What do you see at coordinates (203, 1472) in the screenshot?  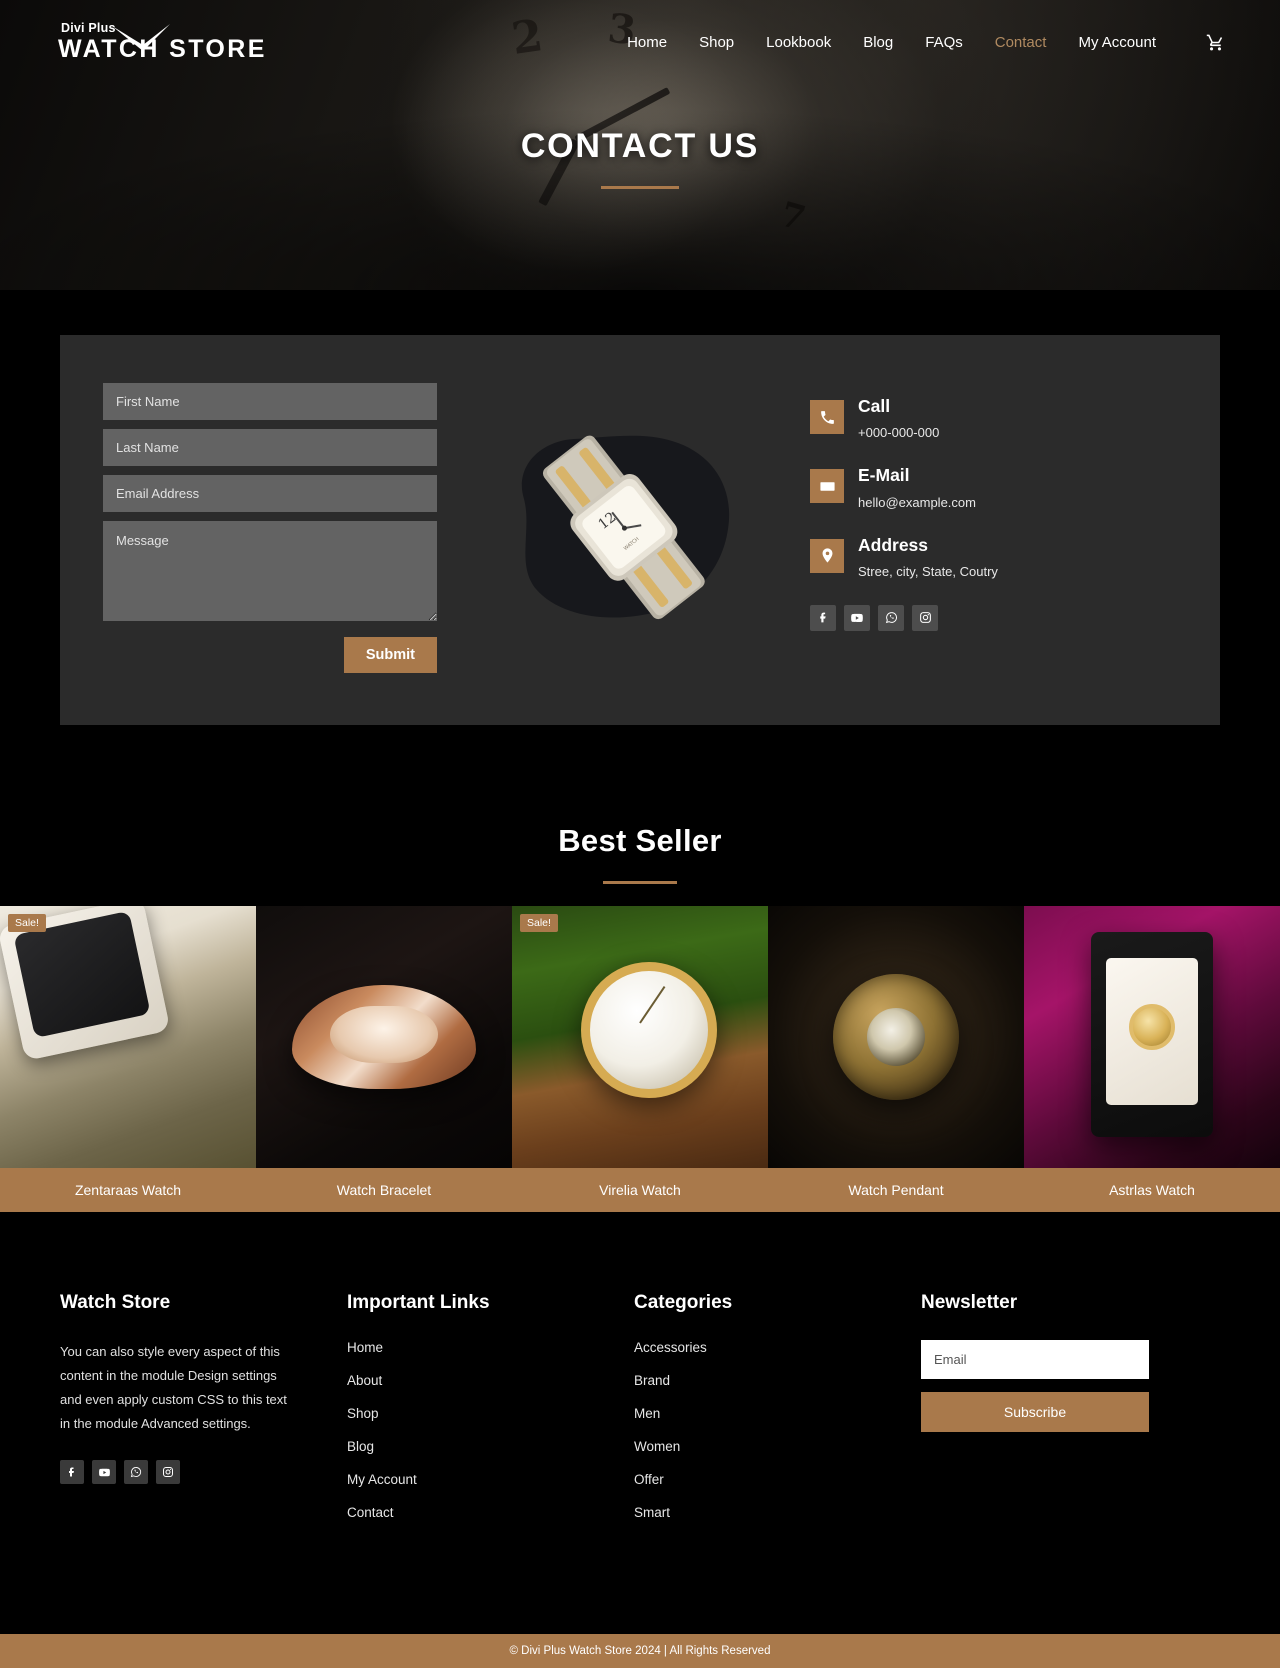 I see `footer-social-links` at bounding box center [203, 1472].